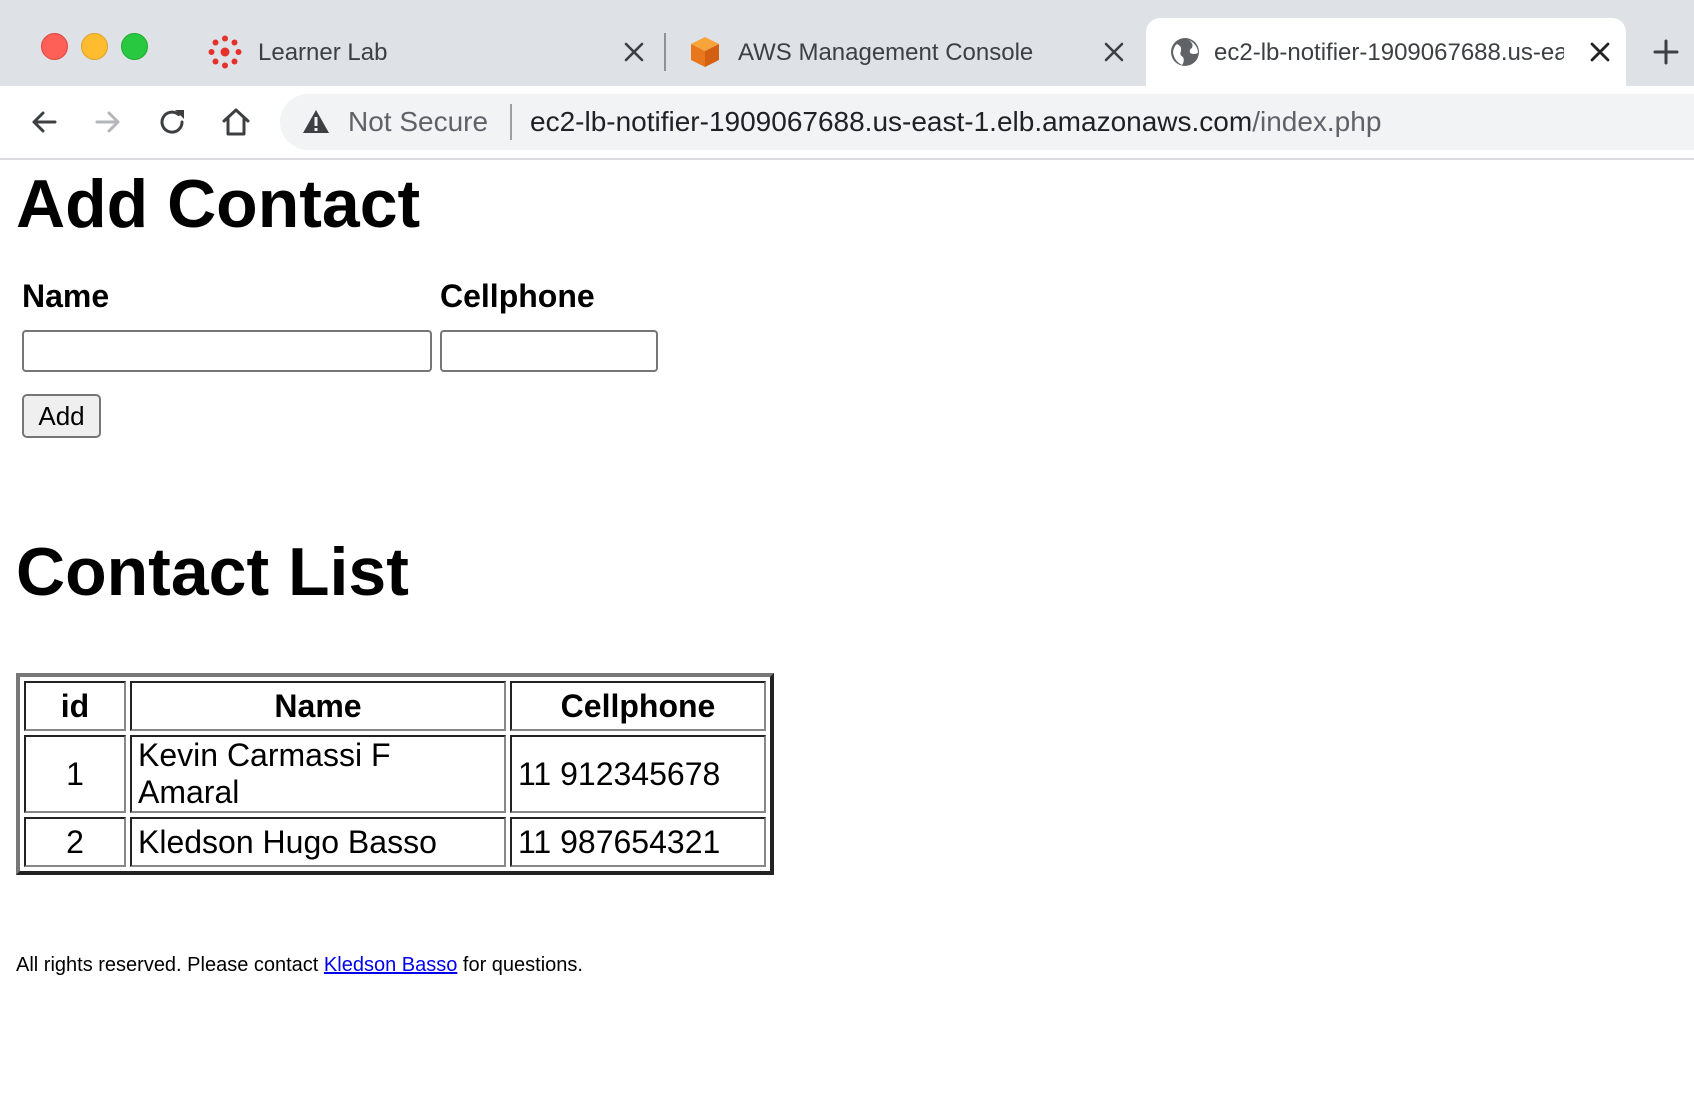 Image resolution: width=1694 pixels, height=1100 pixels. I want to click on add-contact-heading: Add Contact, so click(218, 204).